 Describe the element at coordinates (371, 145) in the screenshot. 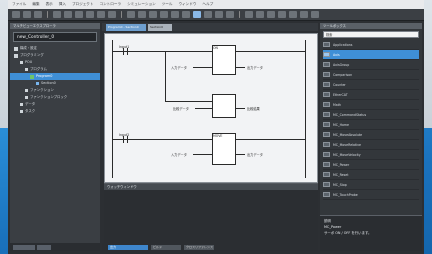

I see `toolbox-item: MC_MoveRelative` at that location.